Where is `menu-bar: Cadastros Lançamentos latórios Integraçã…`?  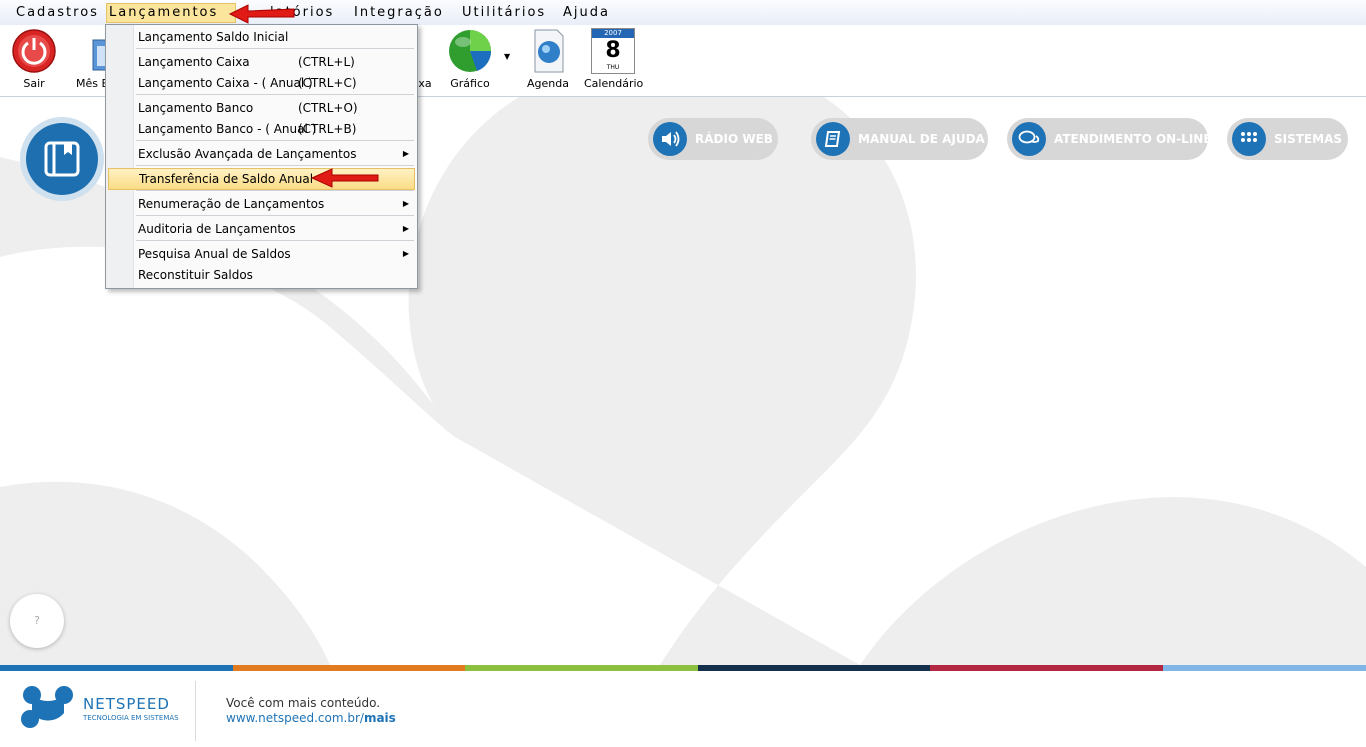
menu-bar: Cadastros Lançamentos latórios Integraçã… is located at coordinates (683, 13).